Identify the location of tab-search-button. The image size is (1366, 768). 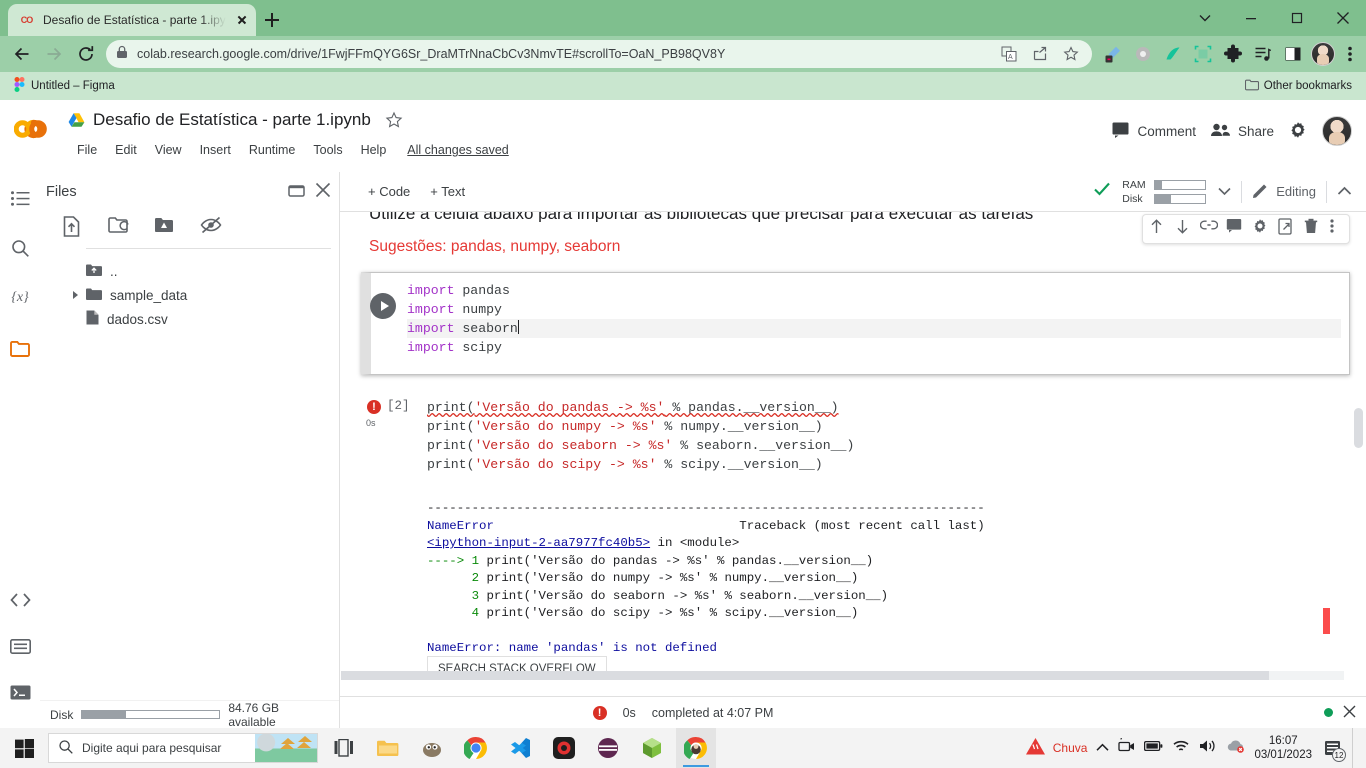
(1205, 18).